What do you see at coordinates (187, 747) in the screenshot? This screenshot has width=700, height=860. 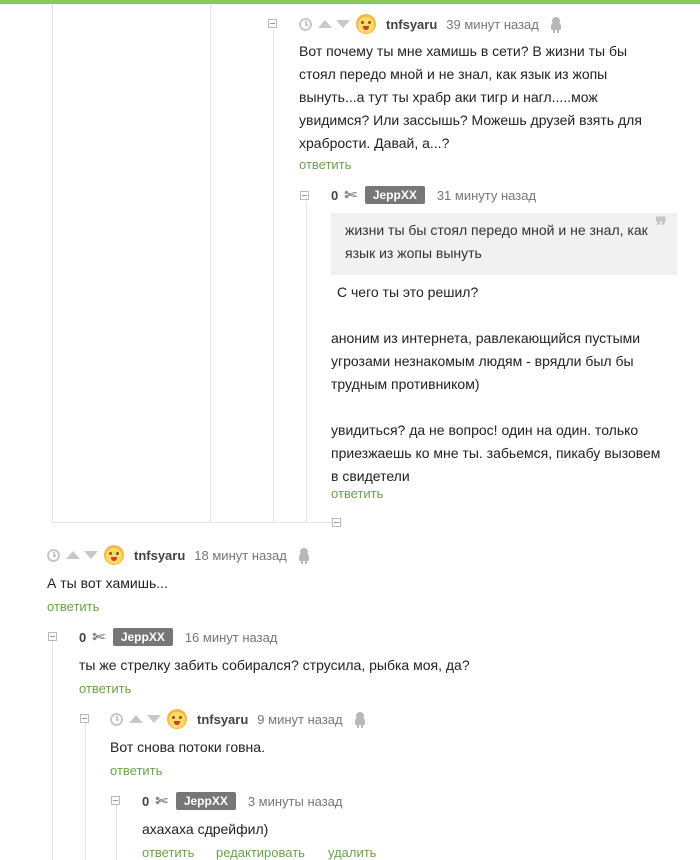 I see `comment-line: Вот снова потоки говна.` at bounding box center [187, 747].